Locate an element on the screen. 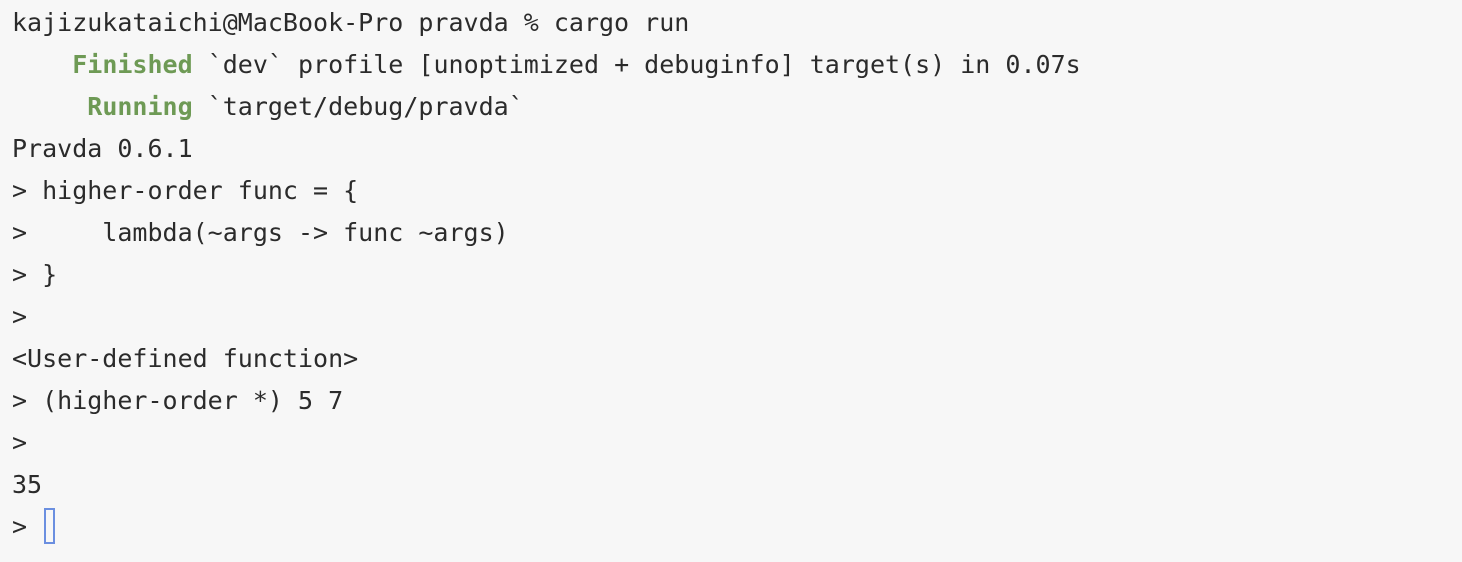 The height and width of the screenshot is (562, 1462). repl-input-line: > } is located at coordinates (35, 274).